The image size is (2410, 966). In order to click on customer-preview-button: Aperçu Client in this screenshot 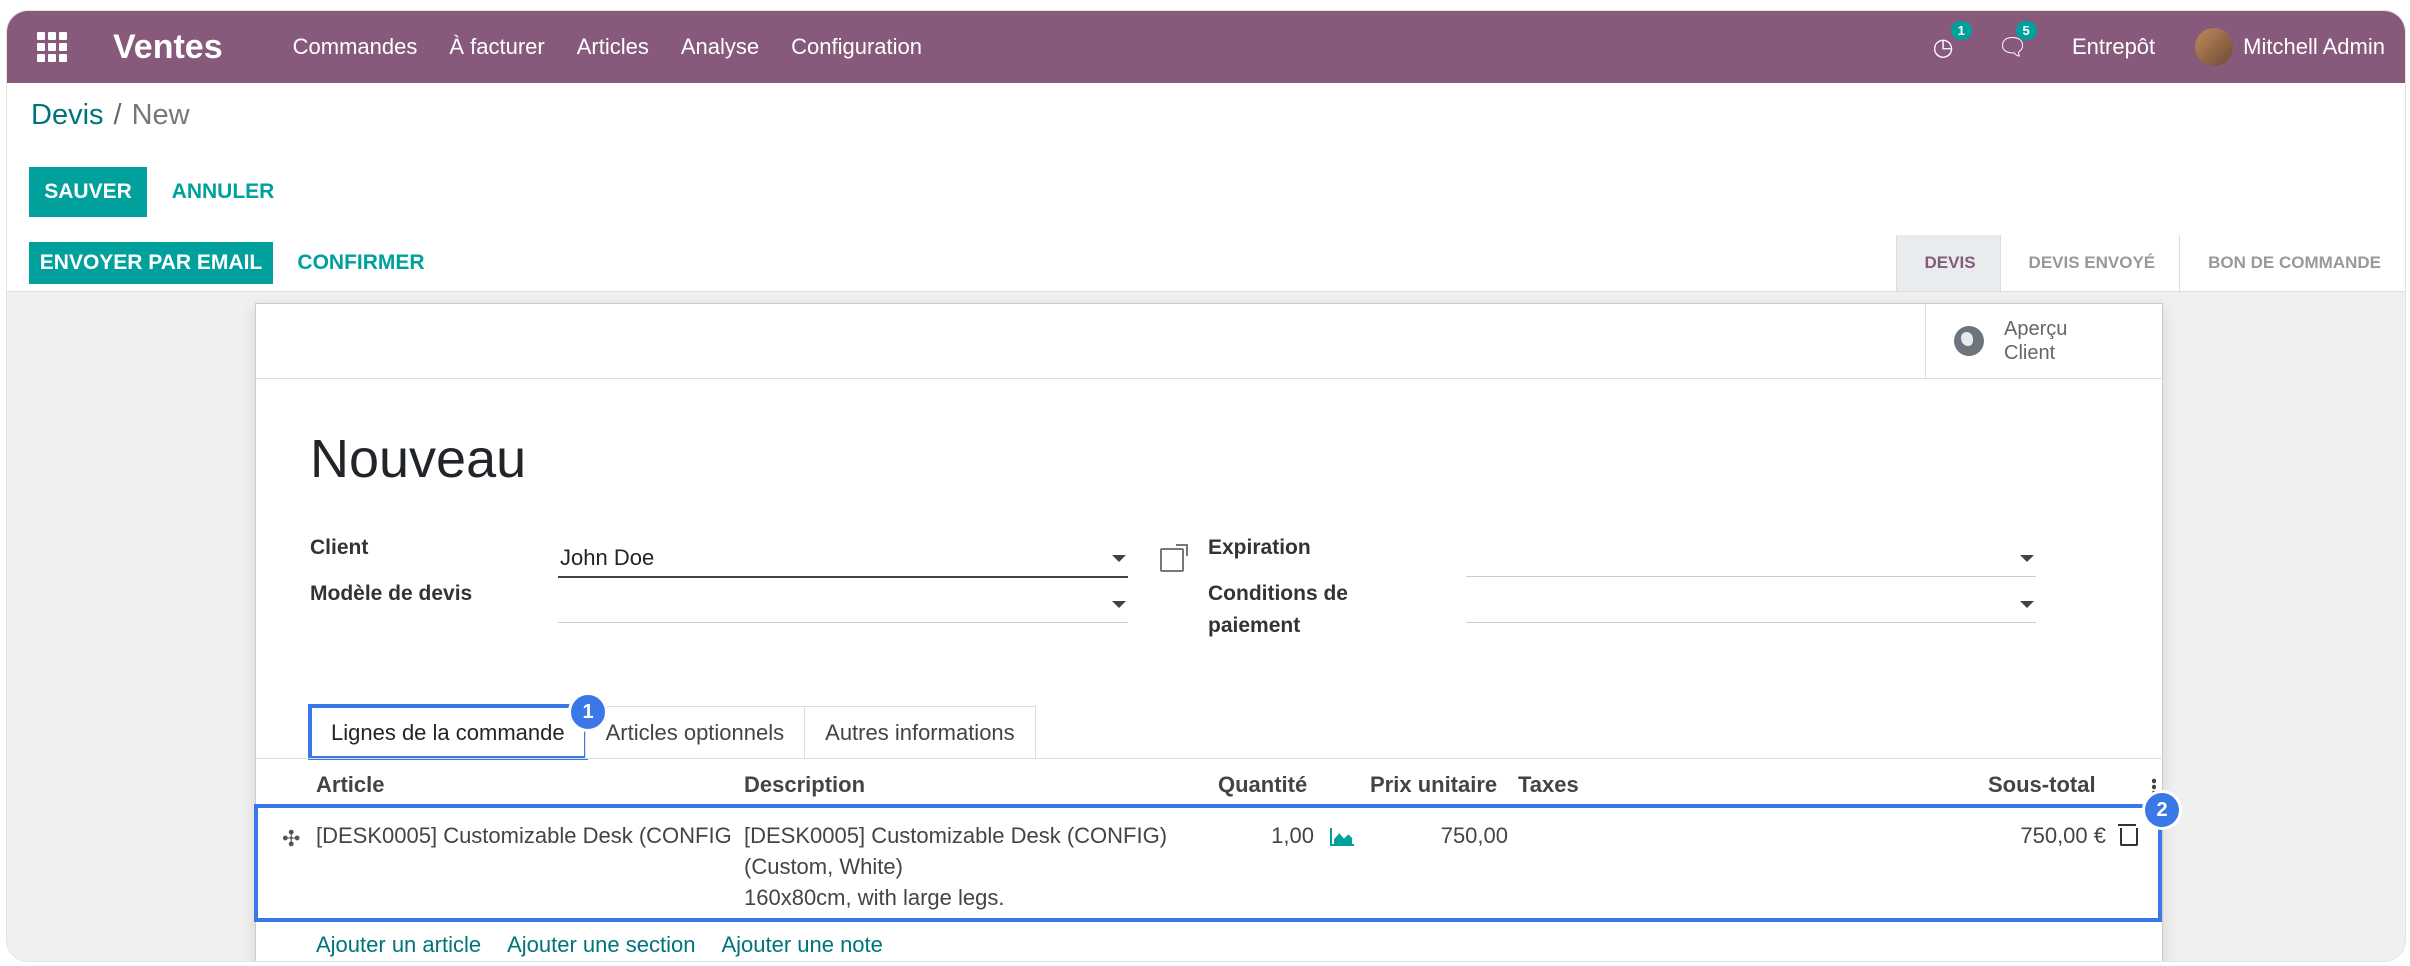, I will do `click(2043, 341)`.